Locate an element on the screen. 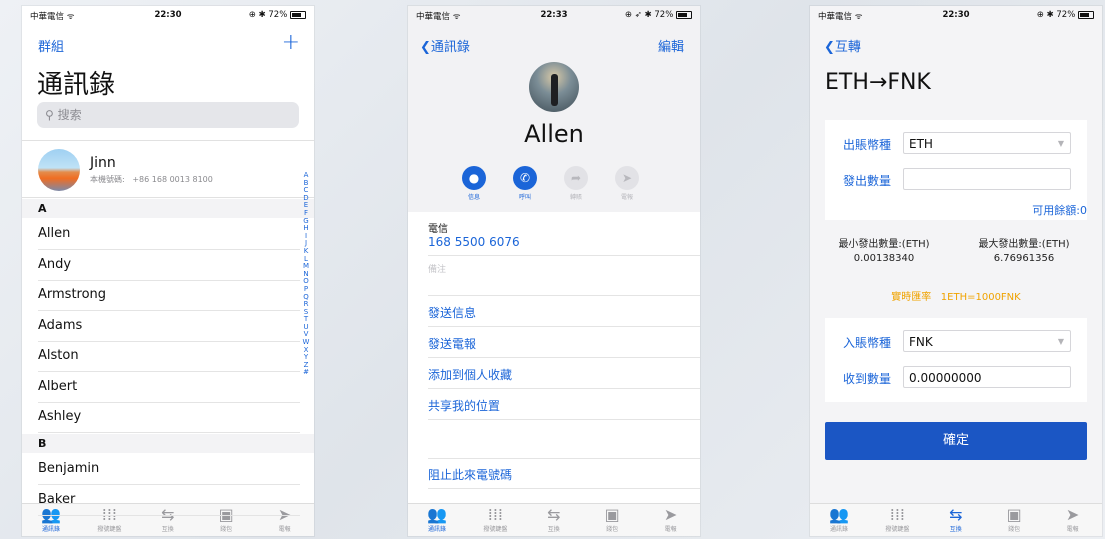 The width and height of the screenshot is (1105, 539). 信息-action: ● 信息 is located at coordinates (474, 183).